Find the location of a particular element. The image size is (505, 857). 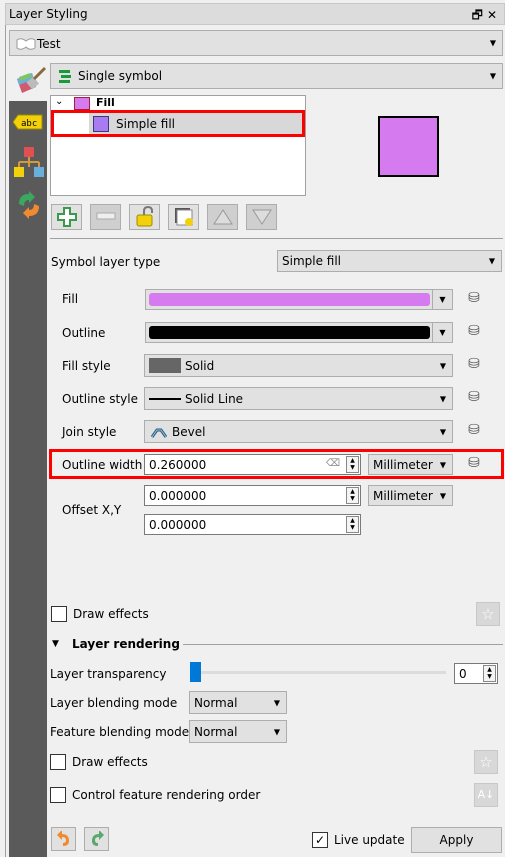

diagram-icon is located at coordinates (29, 162).